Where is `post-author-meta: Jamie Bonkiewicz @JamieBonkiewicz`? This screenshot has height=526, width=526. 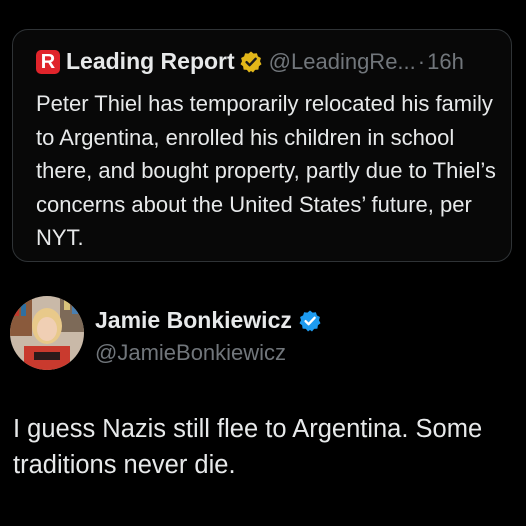
post-author-meta: Jamie Bonkiewicz @JamieBonkiewicz is located at coordinates (208, 336).